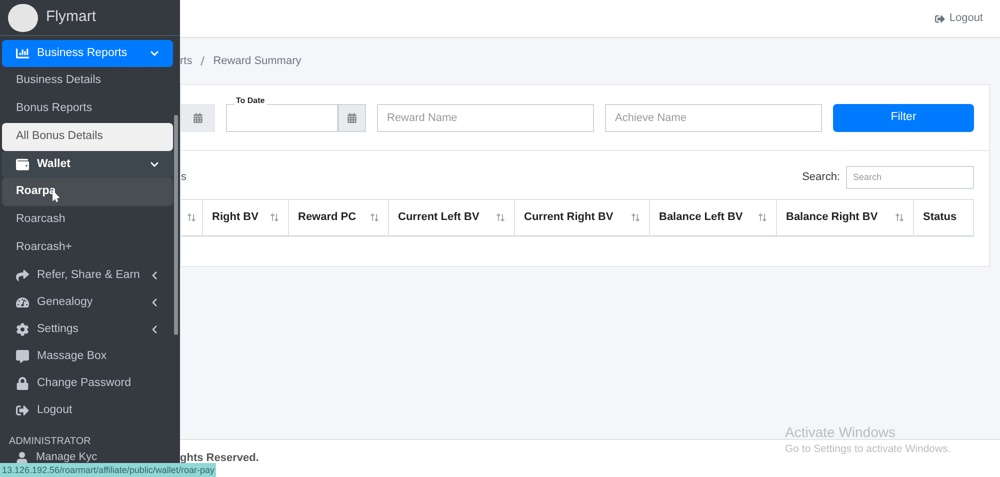 The image size is (1000, 477). Describe the element at coordinates (246, 217) in the screenshot. I see `table-header-cell: Right BV` at that location.